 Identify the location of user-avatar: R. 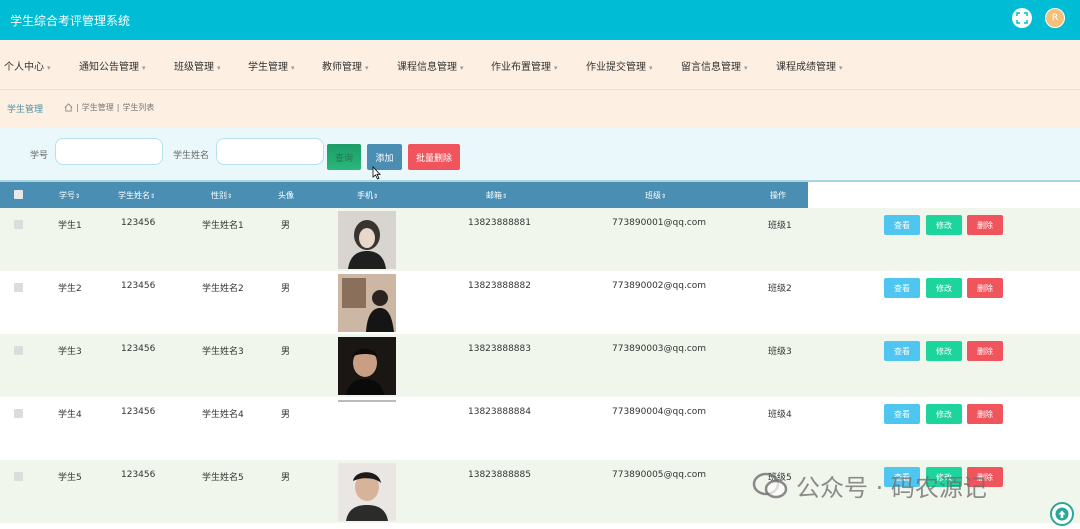
(1055, 18).